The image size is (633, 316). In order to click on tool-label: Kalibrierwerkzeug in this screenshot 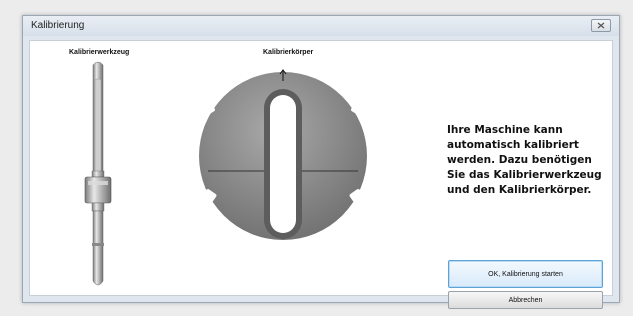, I will do `click(99, 52)`.